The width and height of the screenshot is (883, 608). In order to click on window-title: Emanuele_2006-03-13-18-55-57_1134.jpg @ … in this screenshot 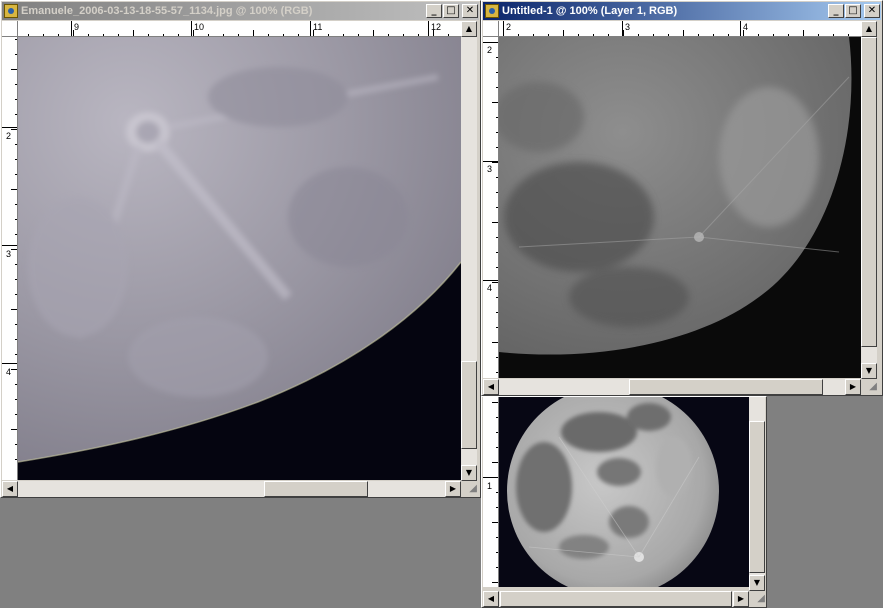, I will do `click(167, 11)`.